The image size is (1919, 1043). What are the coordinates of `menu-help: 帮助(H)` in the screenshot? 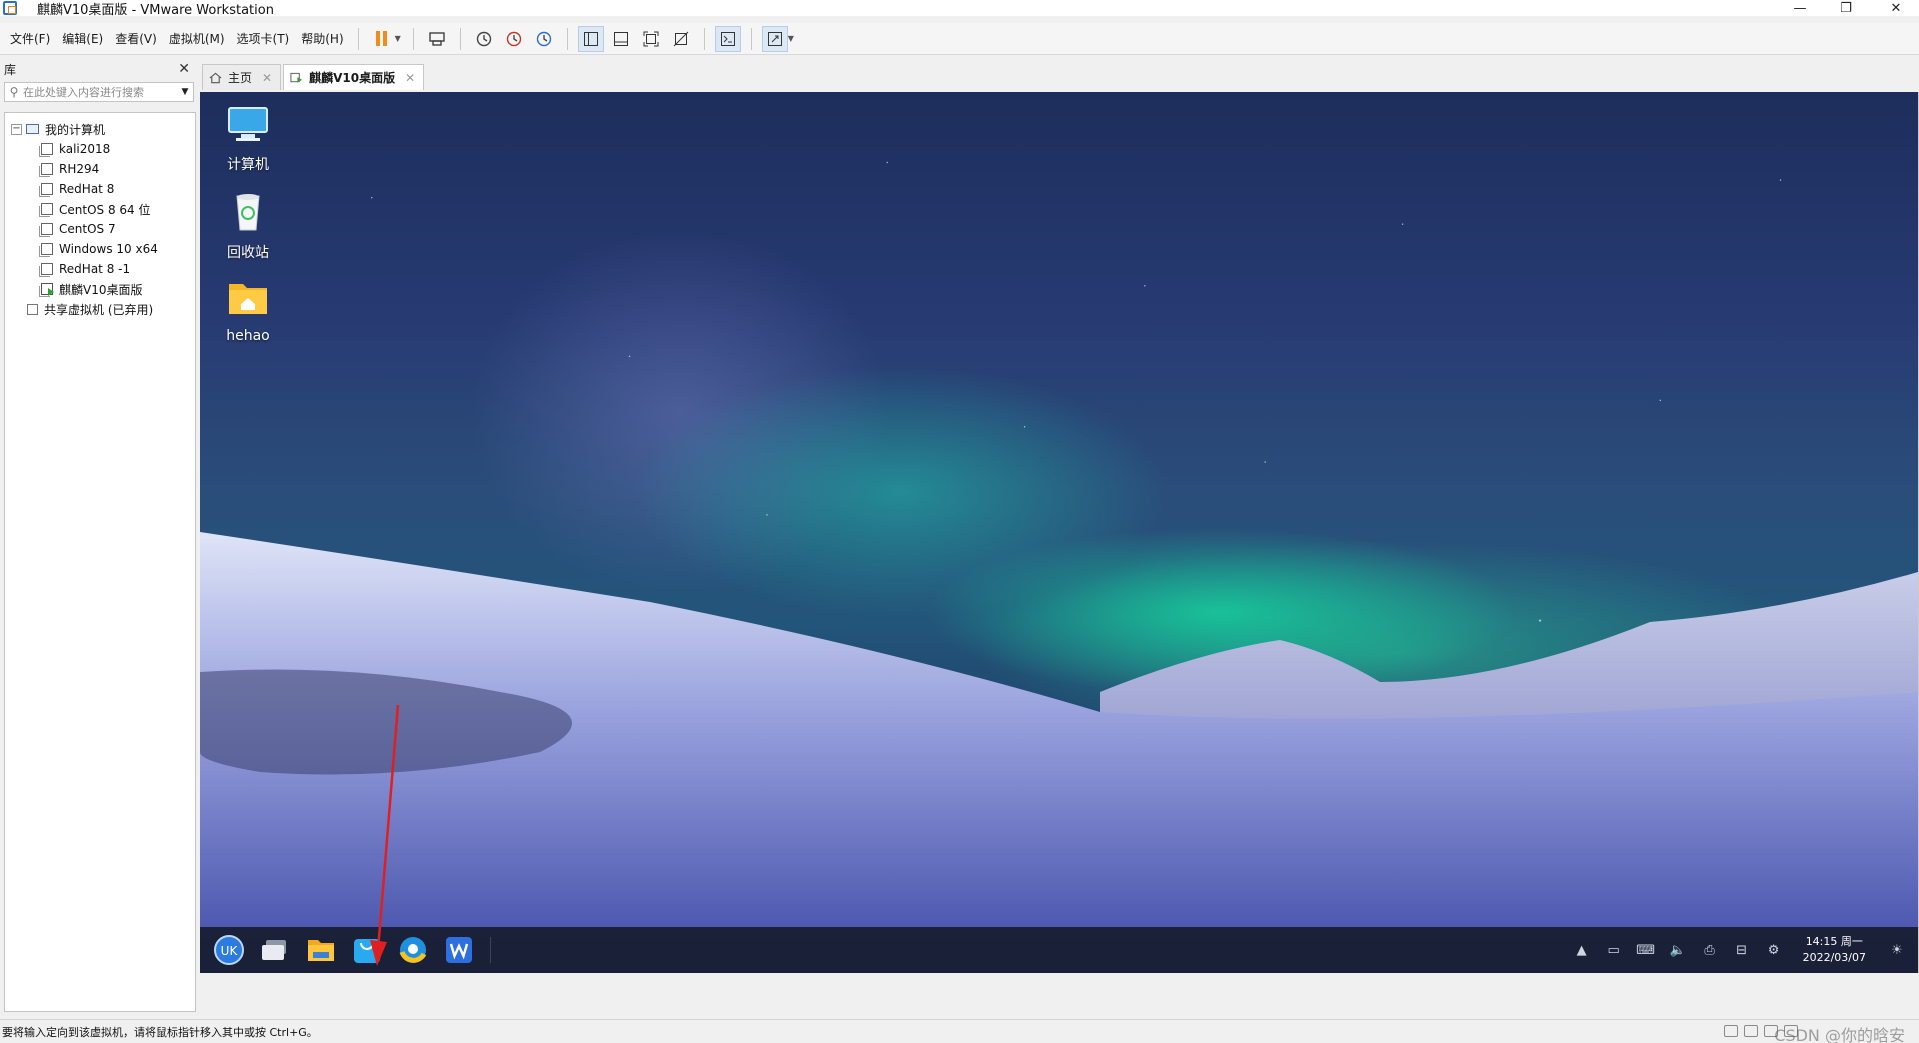 It's located at (322, 39).